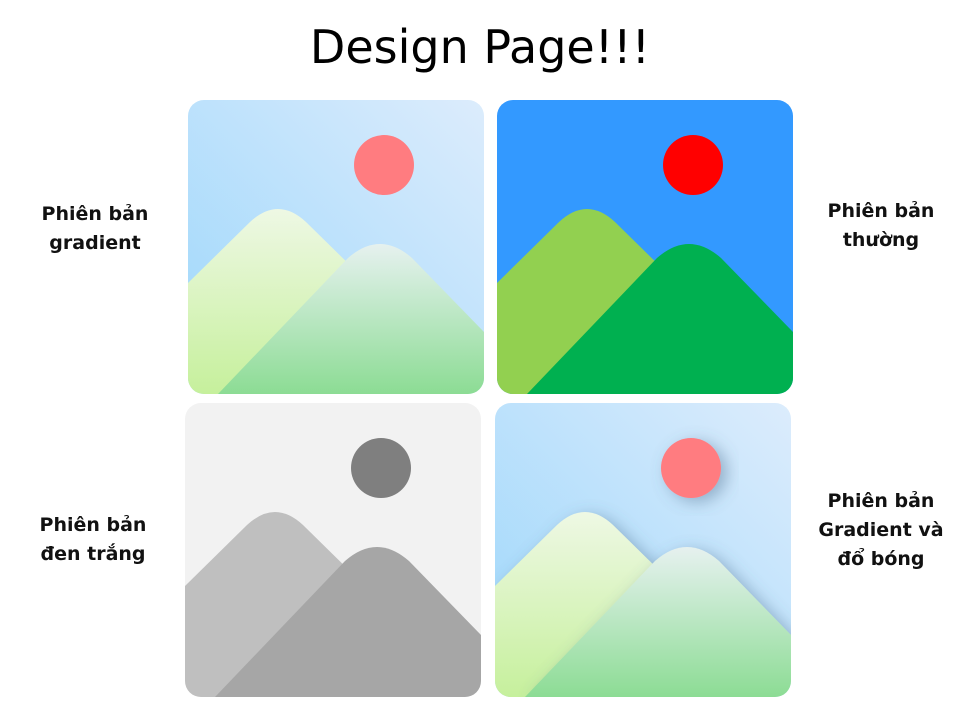  I want to click on label-gradient-shadow-line-1: Phiên bản, so click(881, 501).